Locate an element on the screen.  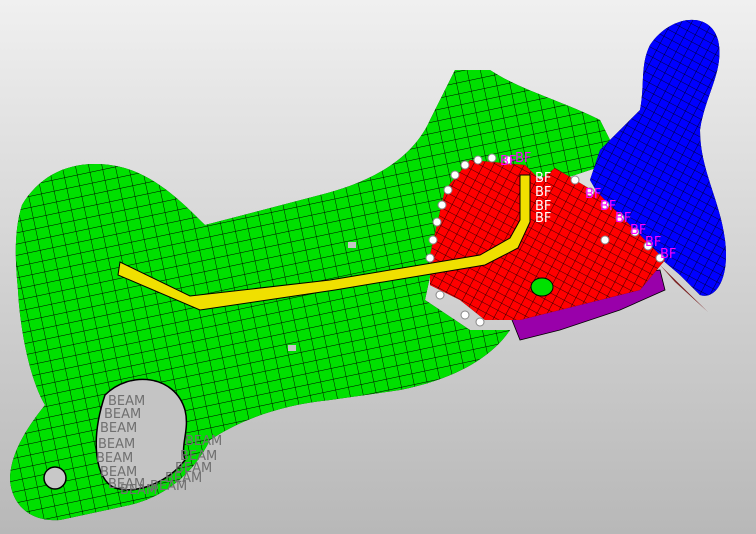
red-bracket-hole is located at coordinates (542, 287).